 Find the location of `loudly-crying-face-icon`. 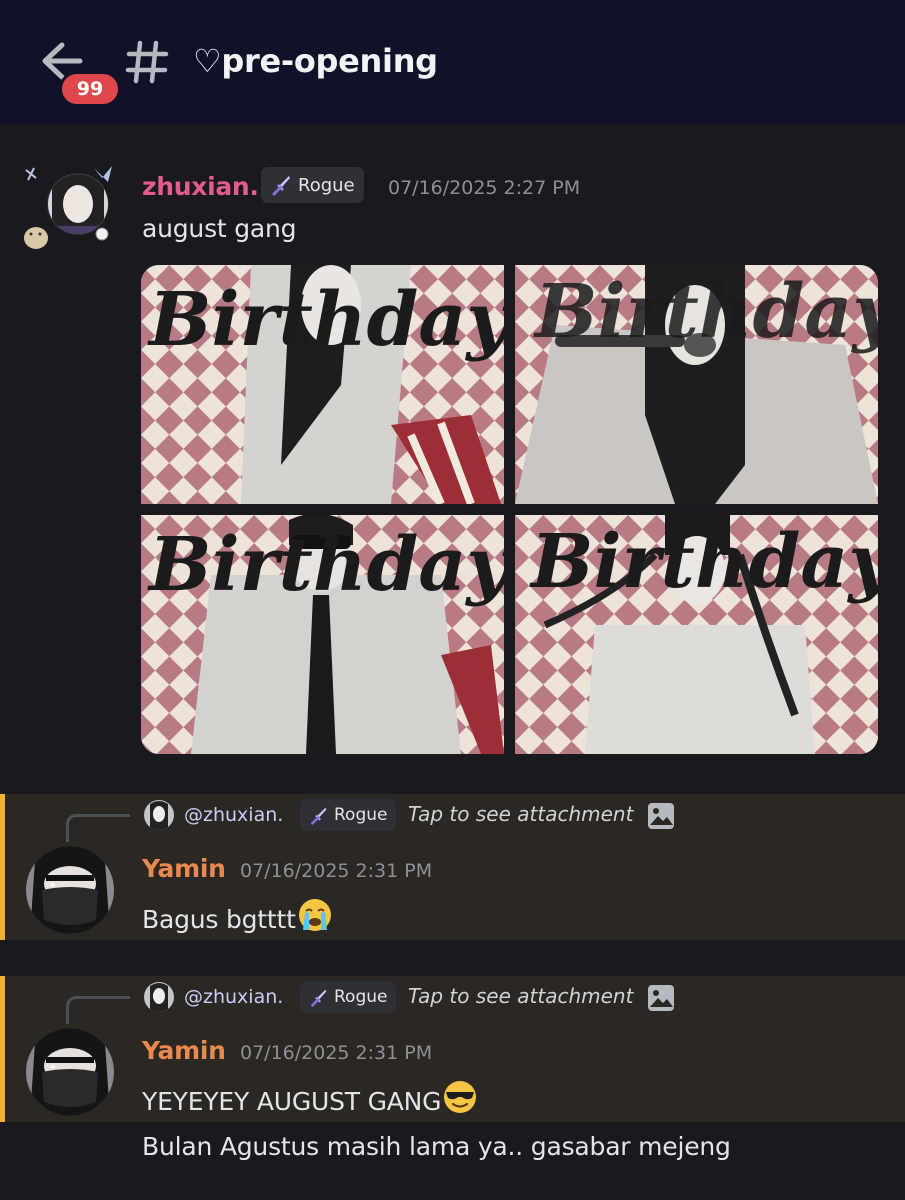

loudly-crying-face-icon is located at coordinates (314, 915).